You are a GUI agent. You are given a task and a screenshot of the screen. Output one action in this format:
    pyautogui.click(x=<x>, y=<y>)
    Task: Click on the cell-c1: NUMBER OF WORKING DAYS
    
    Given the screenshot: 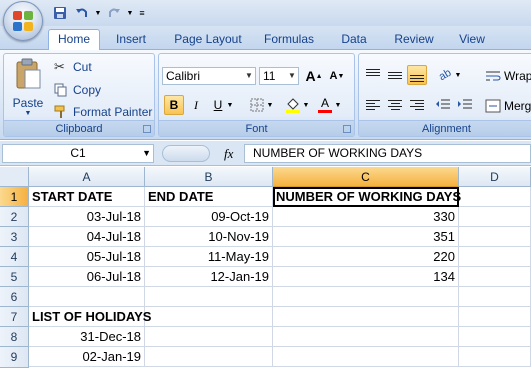 What is the action you would take?
    pyautogui.click(x=367, y=197)
    